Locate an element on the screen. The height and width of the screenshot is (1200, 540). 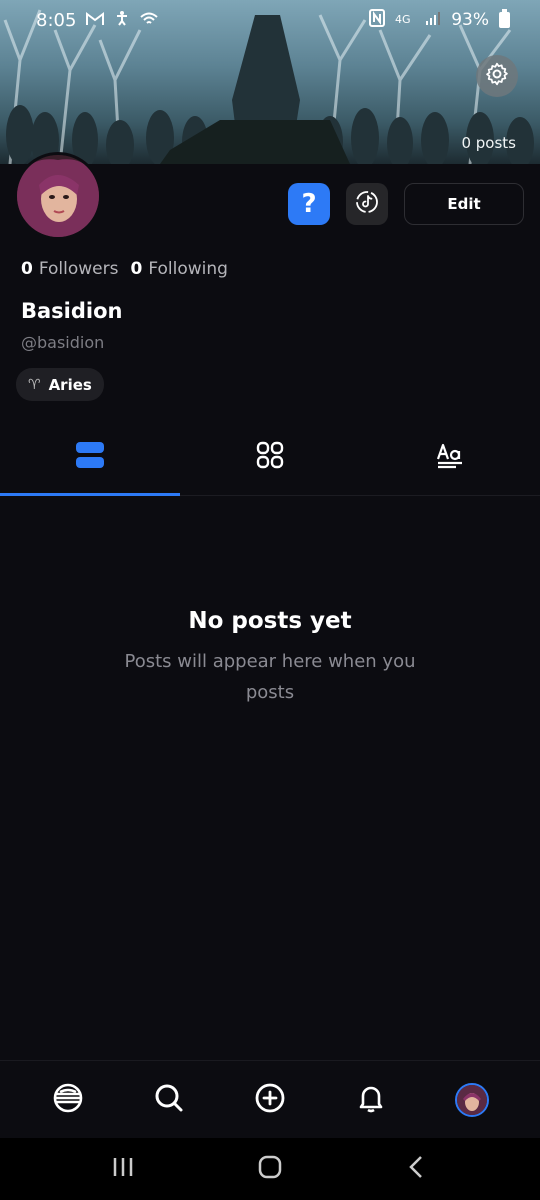
aries-icon: ♈ is located at coordinates (34, 384).